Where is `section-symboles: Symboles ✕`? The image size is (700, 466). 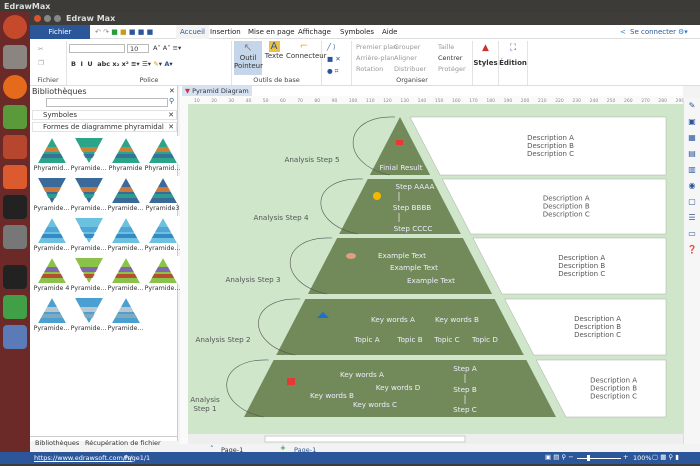 section-symboles: Symboles ✕ is located at coordinates (104, 115).